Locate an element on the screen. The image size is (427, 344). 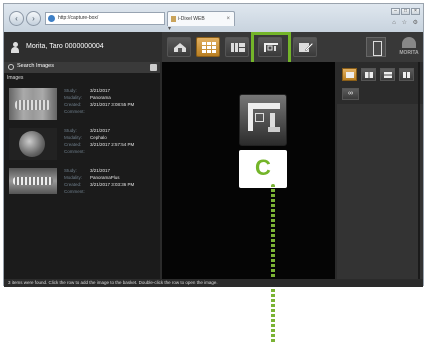
patient-info: Morita, Taro 0000000004 is located at coordinates (83, 47).